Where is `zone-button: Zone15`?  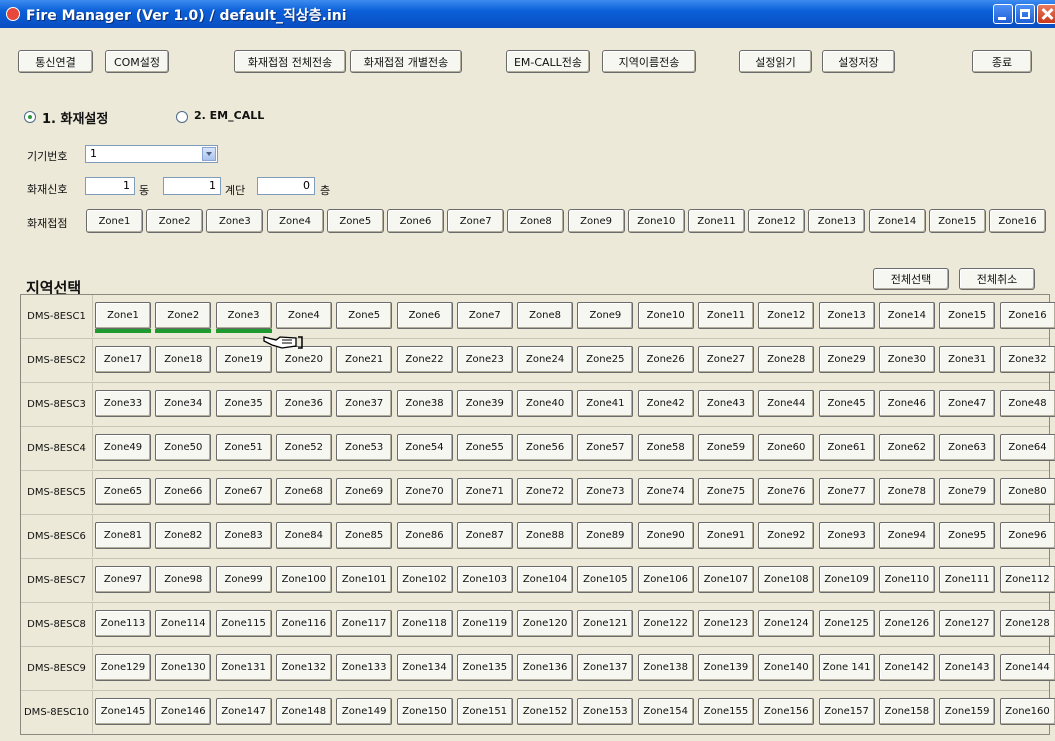
zone-button: Zone15 is located at coordinates (967, 315).